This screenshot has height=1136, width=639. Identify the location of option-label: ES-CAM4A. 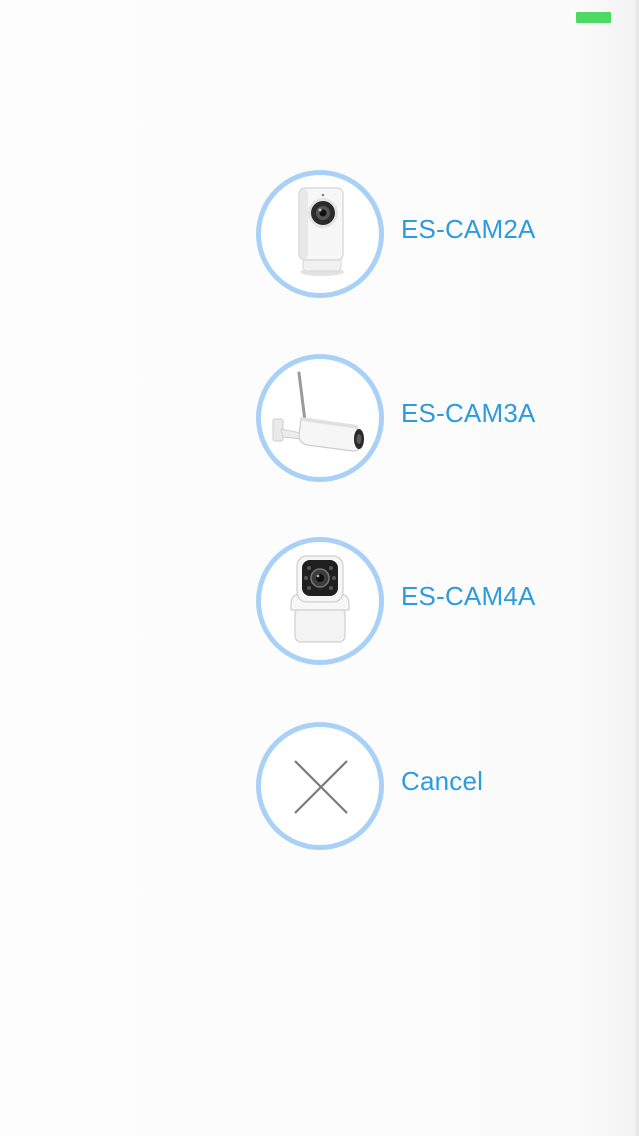
(468, 596).